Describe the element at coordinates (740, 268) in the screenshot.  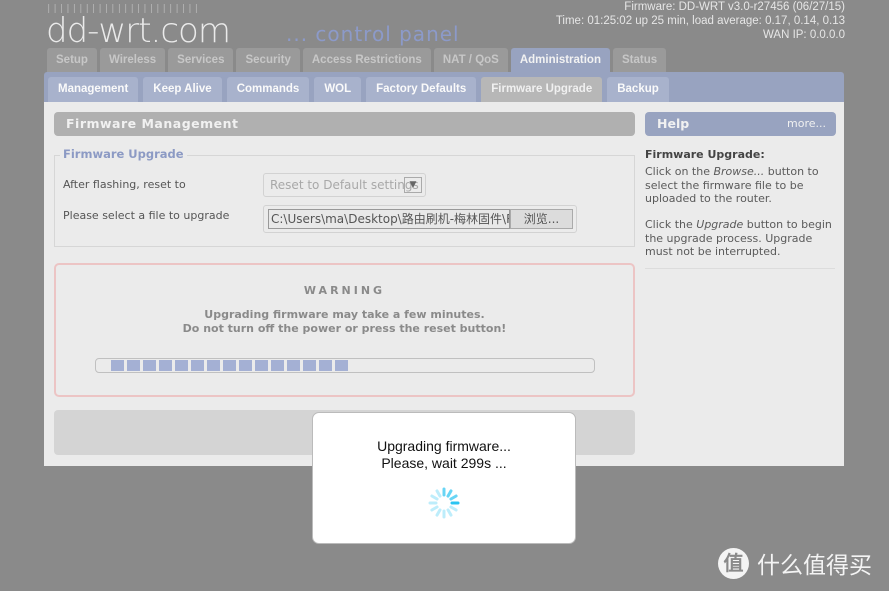
I see `divider` at that location.